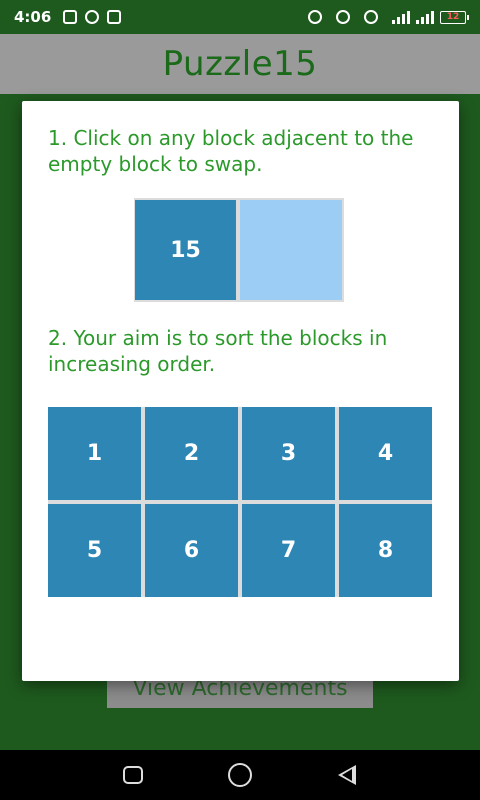 Image resolution: width=480 pixels, height=800 pixels. I want to click on grid-tile-1: 1, so click(94, 453).